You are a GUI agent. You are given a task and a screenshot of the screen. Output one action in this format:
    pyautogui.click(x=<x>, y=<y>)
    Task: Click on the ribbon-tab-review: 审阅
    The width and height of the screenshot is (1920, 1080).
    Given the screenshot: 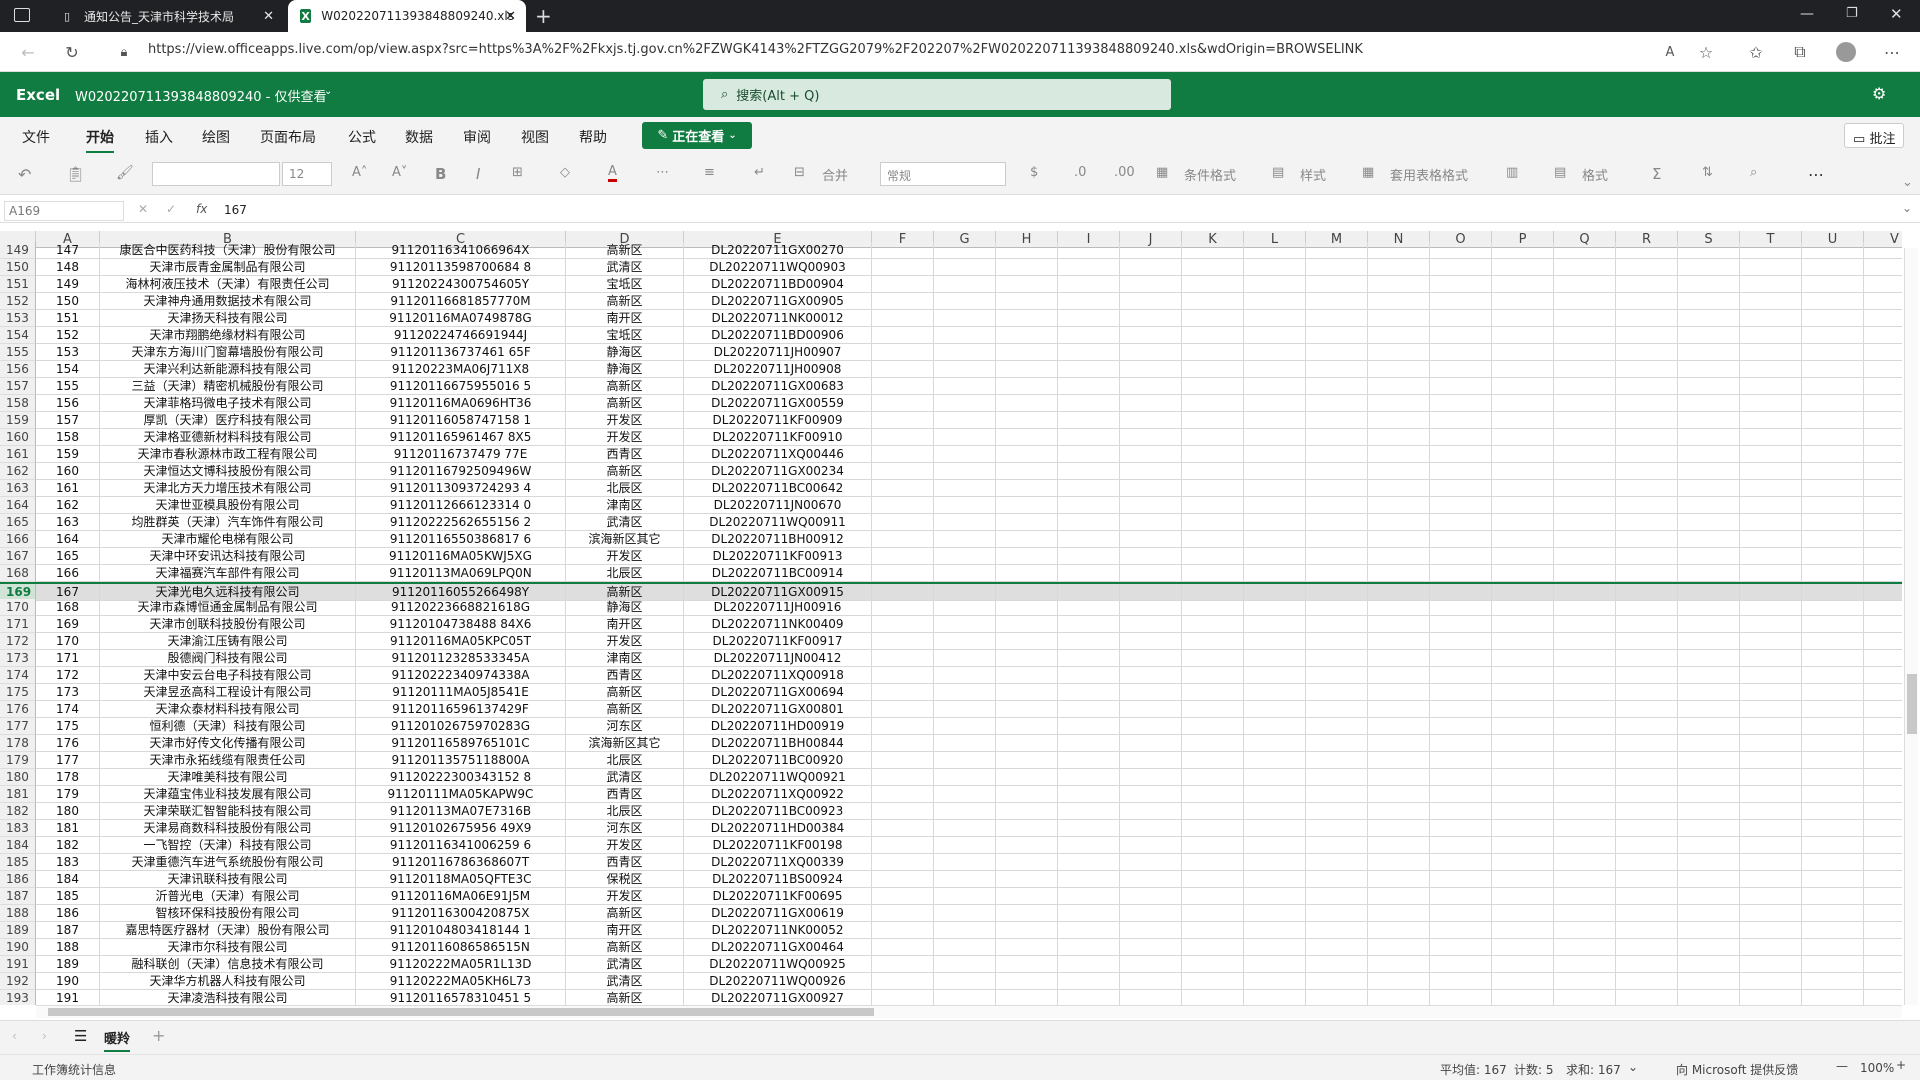 What is the action you would take?
    pyautogui.click(x=477, y=137)
    